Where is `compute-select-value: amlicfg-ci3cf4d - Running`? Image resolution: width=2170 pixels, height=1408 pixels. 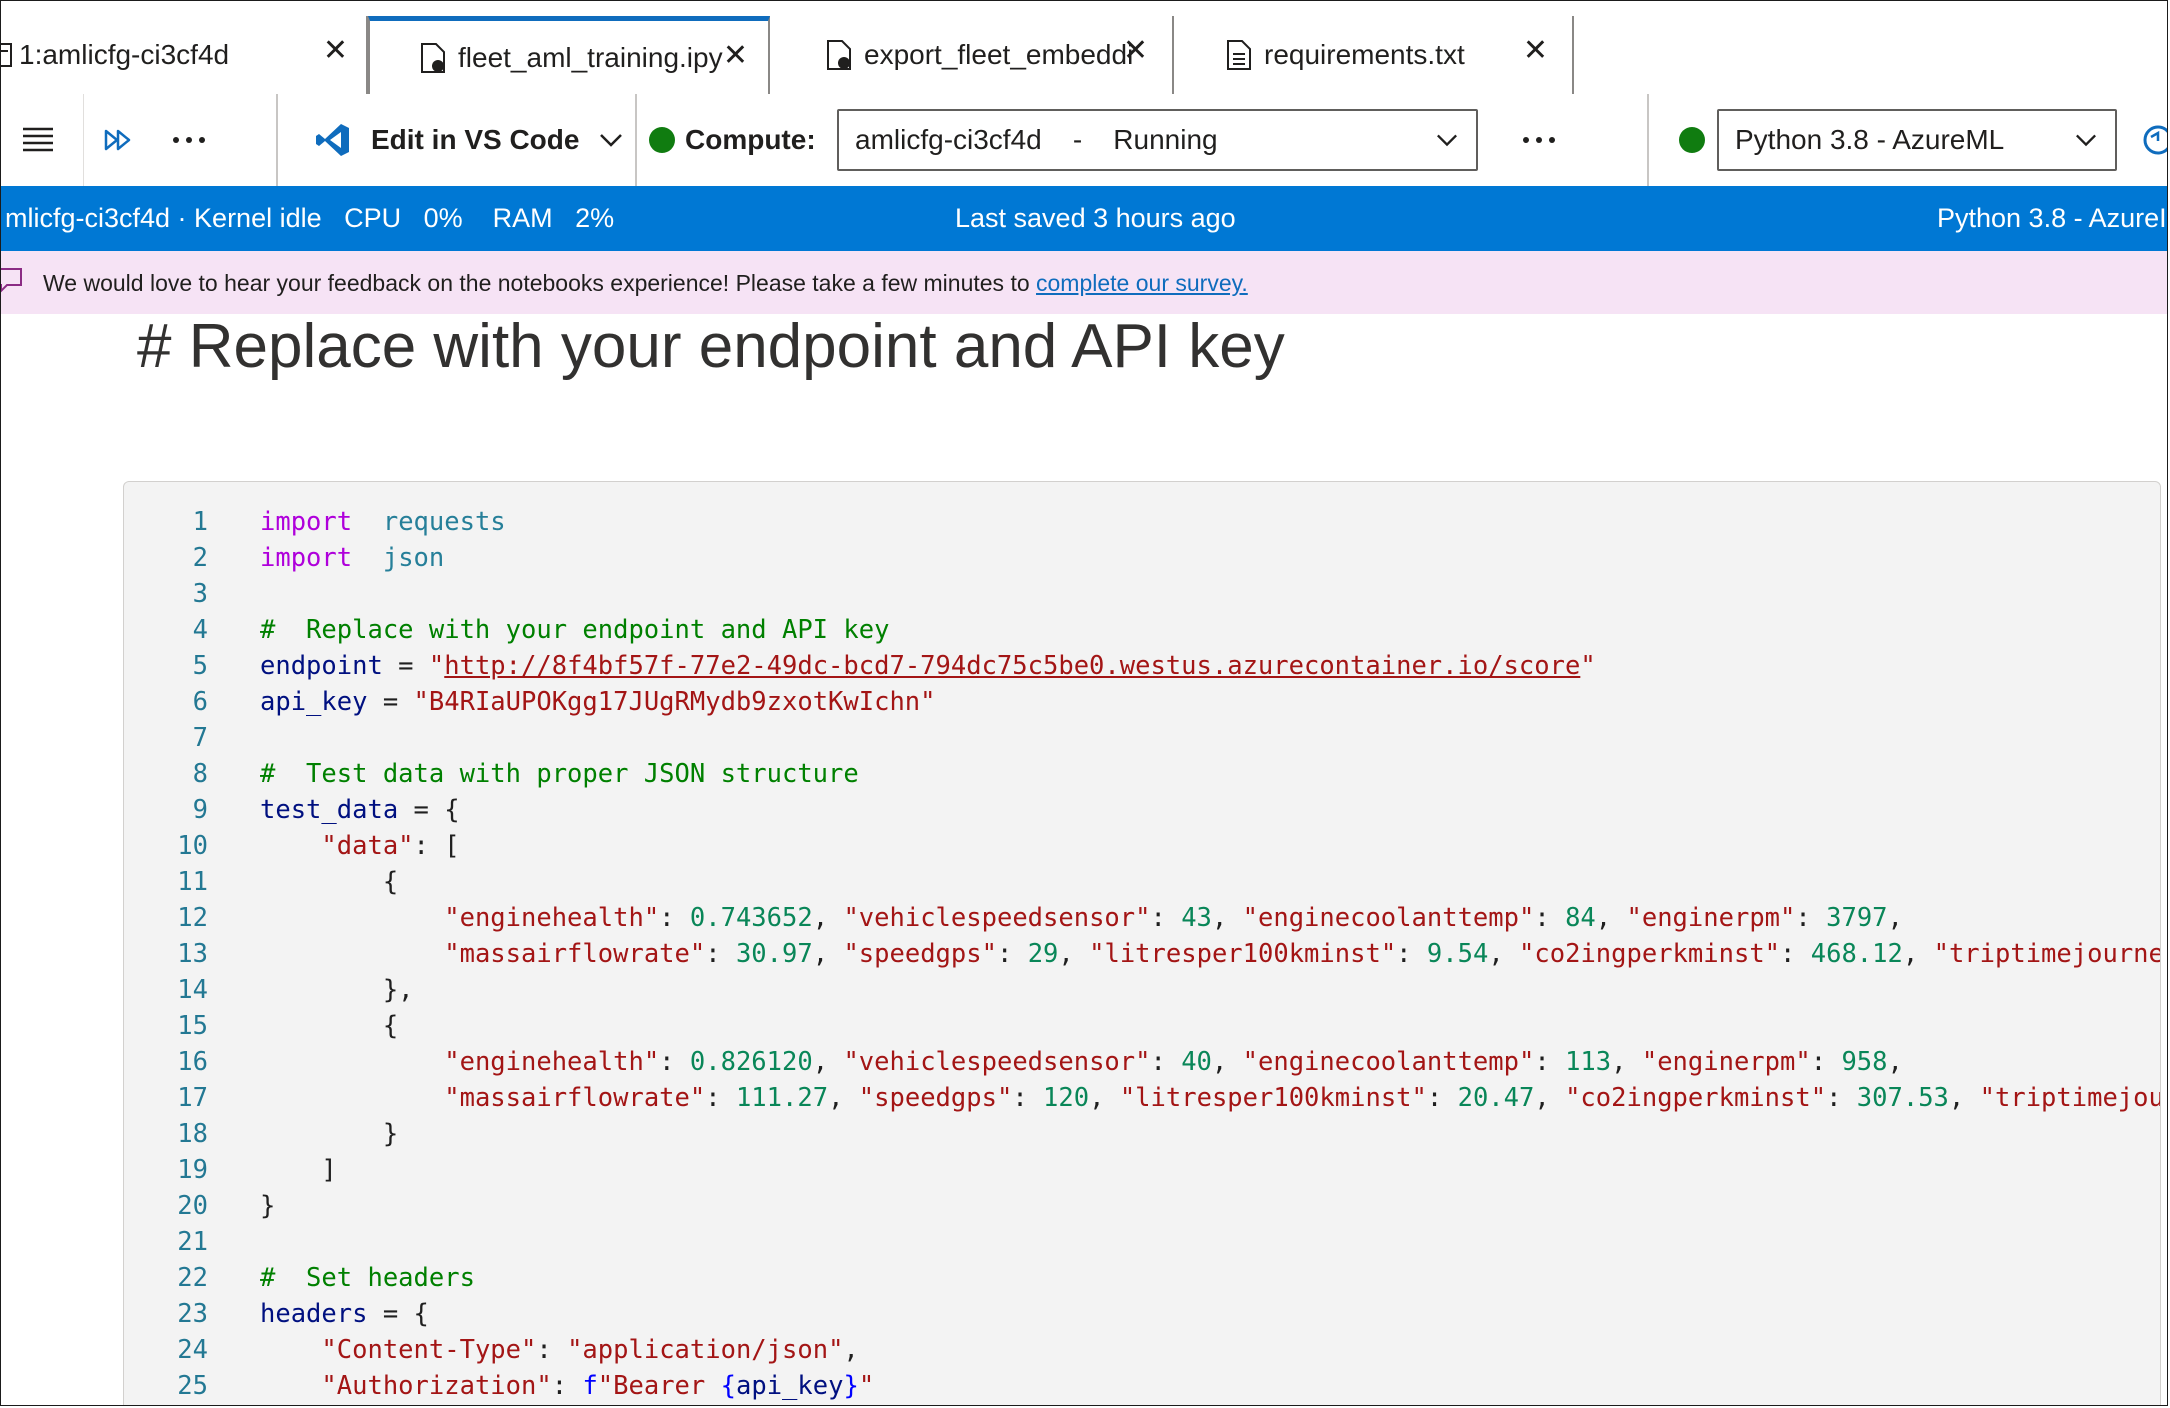
compute-select-value: amlicfg-ci3cf4d - Running is located at coordinates (1036, 139).